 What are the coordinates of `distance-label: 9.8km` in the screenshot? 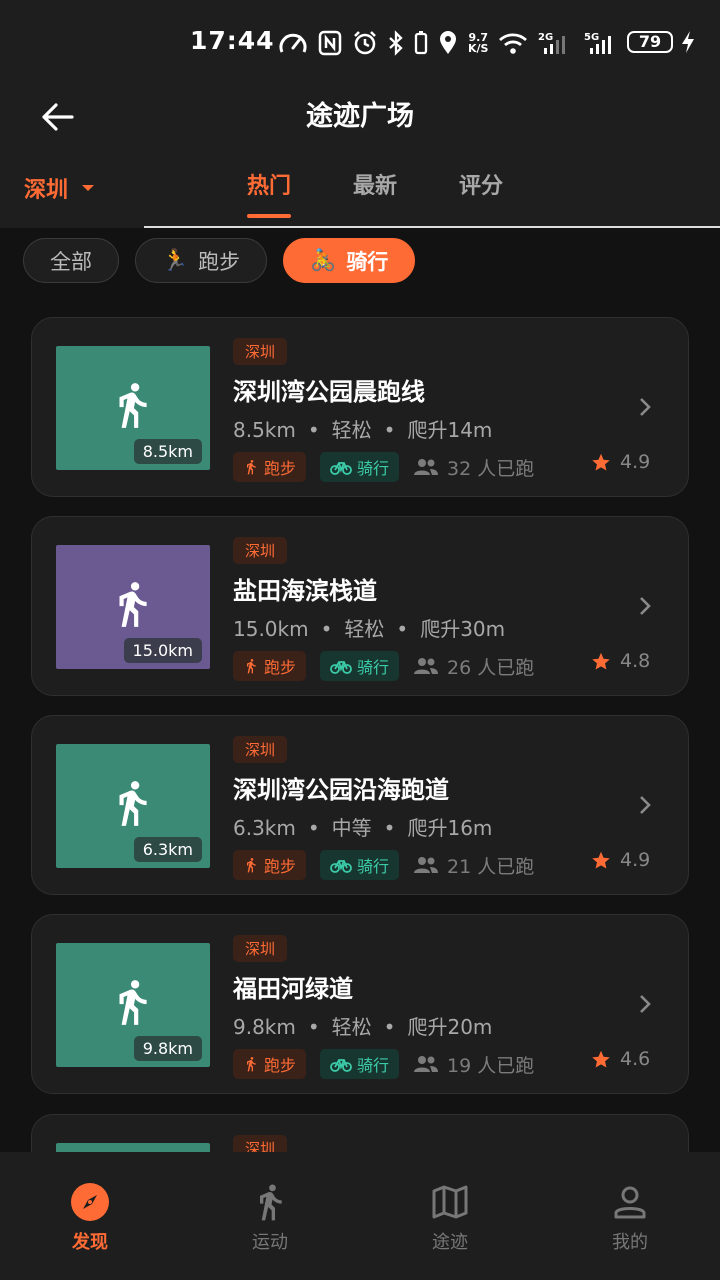 It's located at (167, 1048).